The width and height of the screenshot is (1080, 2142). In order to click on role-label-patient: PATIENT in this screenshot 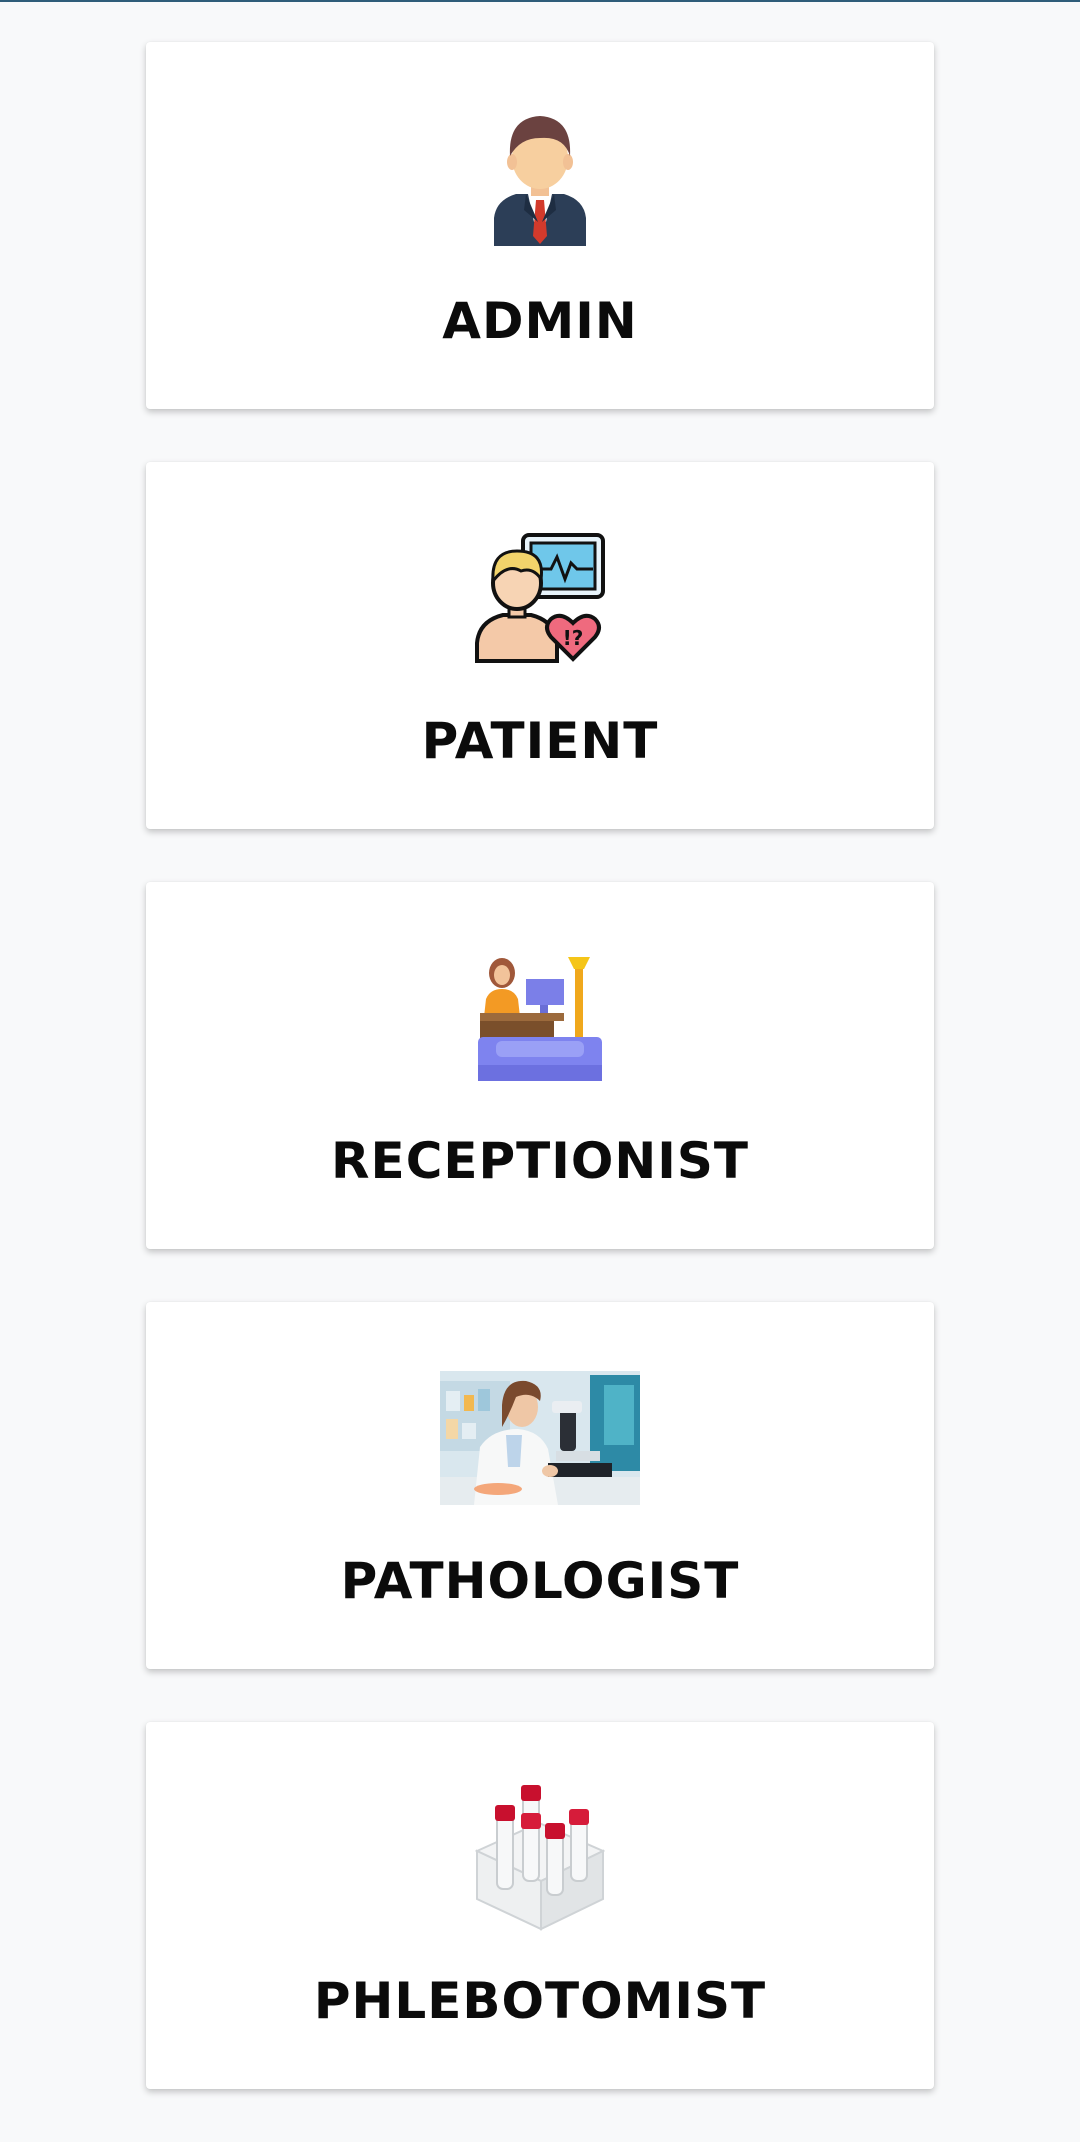, I will do `click(540, 741)`.